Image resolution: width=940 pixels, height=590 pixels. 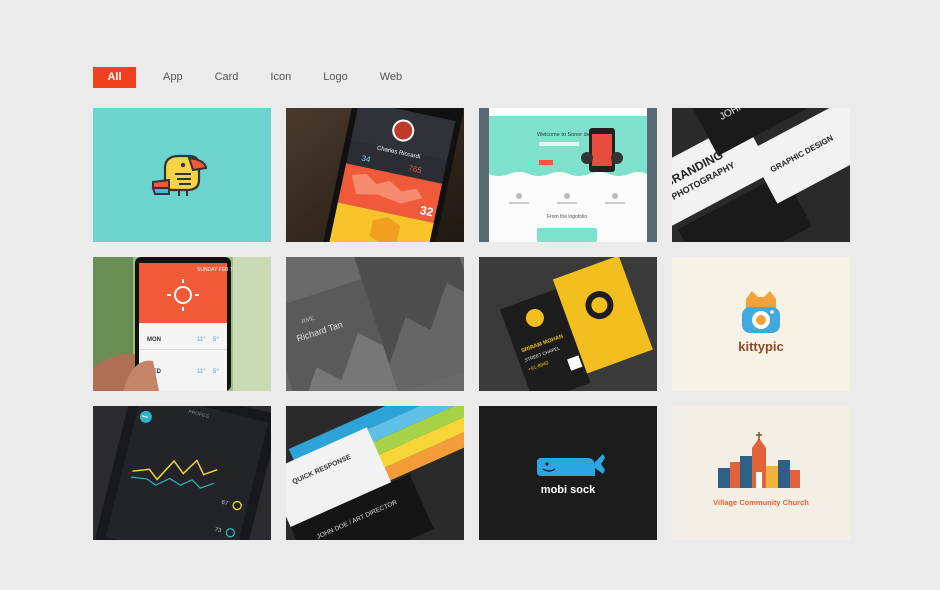 What do you see at coordinates (761, 502) in the screenshot?
I see `church-wordmark: Village Community Church` at bounding box center [761, 502].